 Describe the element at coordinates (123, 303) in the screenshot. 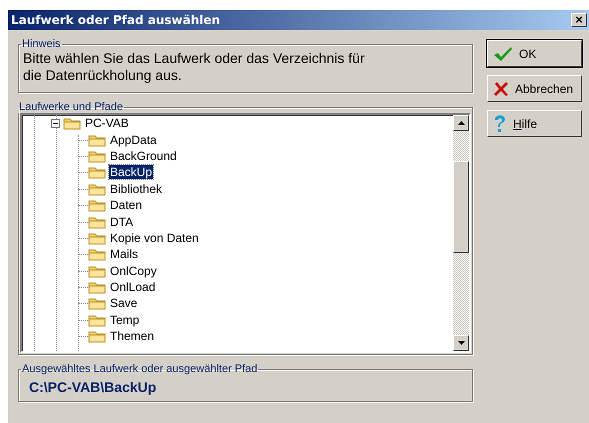

I see `tree-item: Save` at that location.